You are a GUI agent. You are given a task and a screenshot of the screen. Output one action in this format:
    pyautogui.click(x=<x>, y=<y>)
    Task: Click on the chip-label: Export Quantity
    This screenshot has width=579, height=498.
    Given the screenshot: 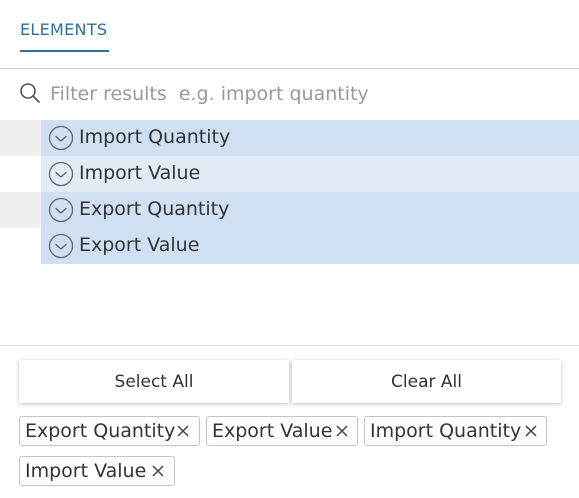 What is the action you would take?
    pyautogui.click(x=100, y=431)
    